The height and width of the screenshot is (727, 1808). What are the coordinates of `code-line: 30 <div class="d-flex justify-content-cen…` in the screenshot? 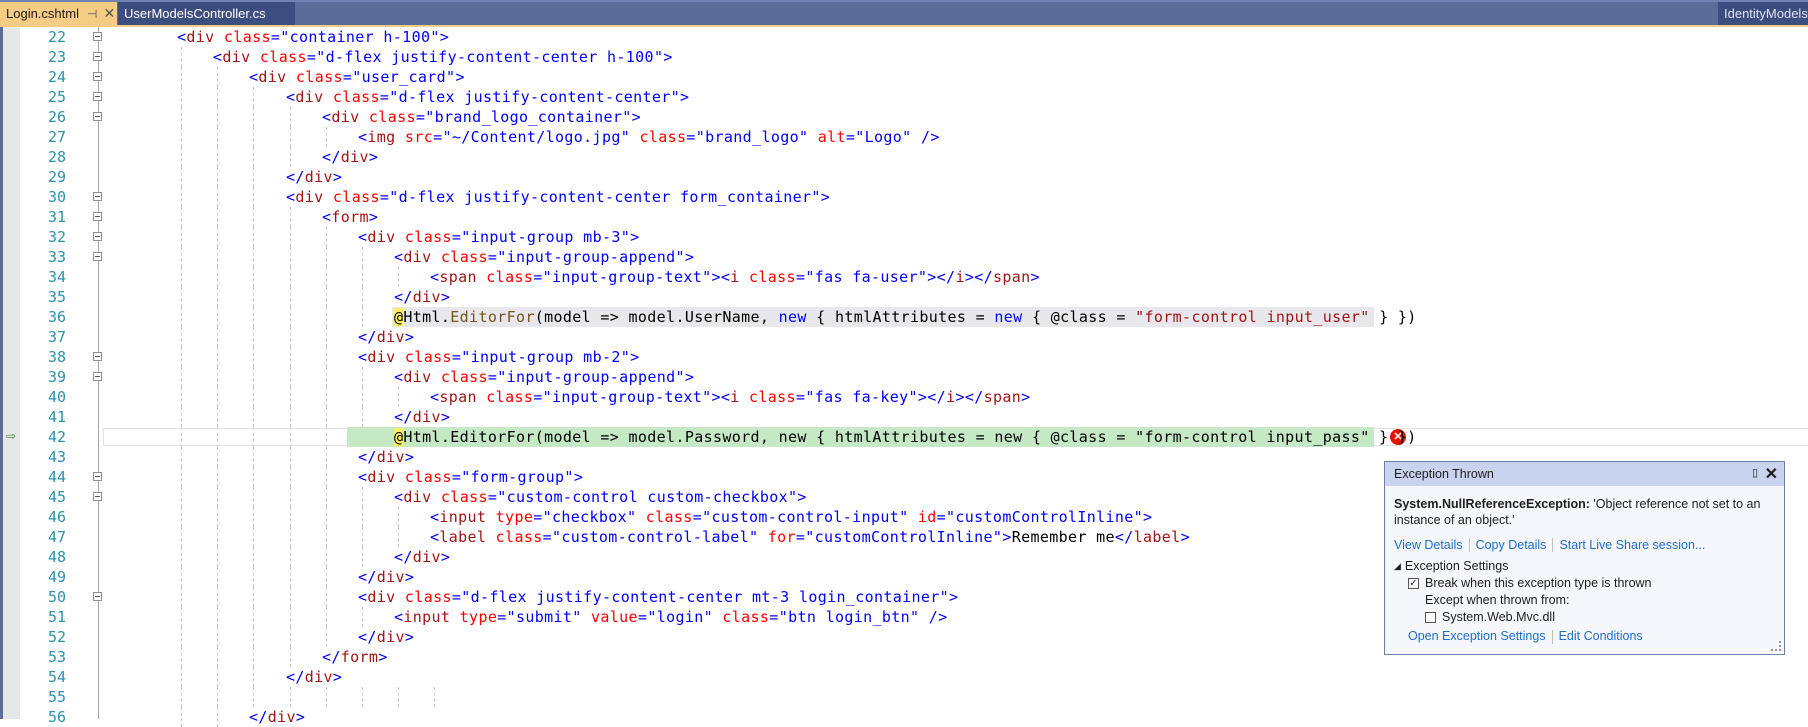 It's located at (904, 197).